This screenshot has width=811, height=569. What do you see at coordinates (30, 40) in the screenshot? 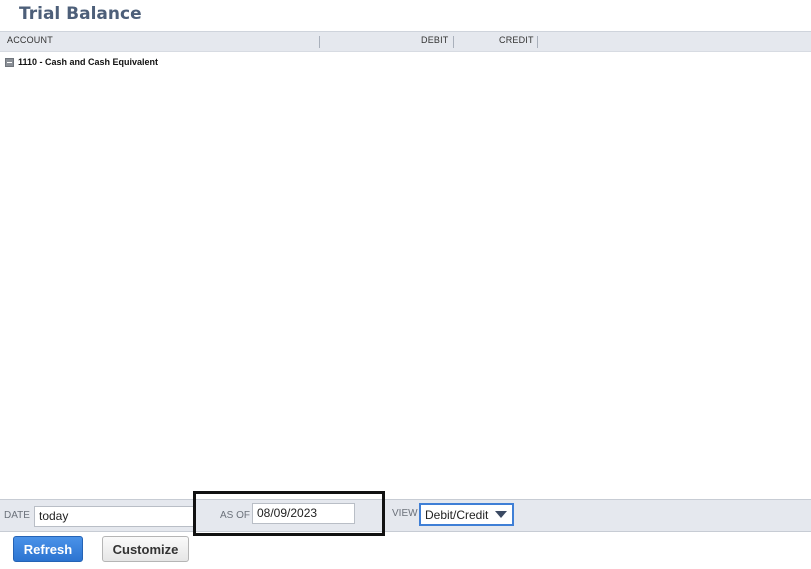
I see `column-header-account: ACCOUNT` at bounding box center [30, 40].